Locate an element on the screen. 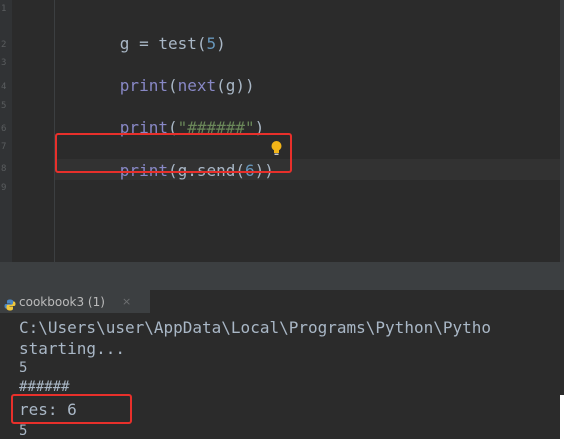  line-number: 7 is located at coordinates (4, 147).